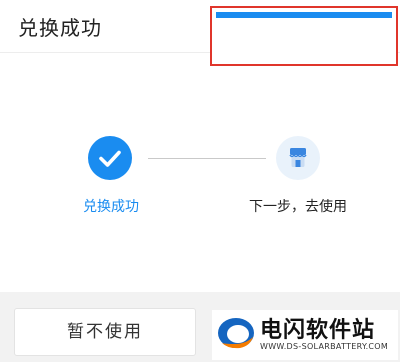 Image resolution: width=400 pixels, height=362 pixels. Describe the element at coordinates (105, 332) in the screenshot. I see `not-now-button: 暂不使用` at that location.